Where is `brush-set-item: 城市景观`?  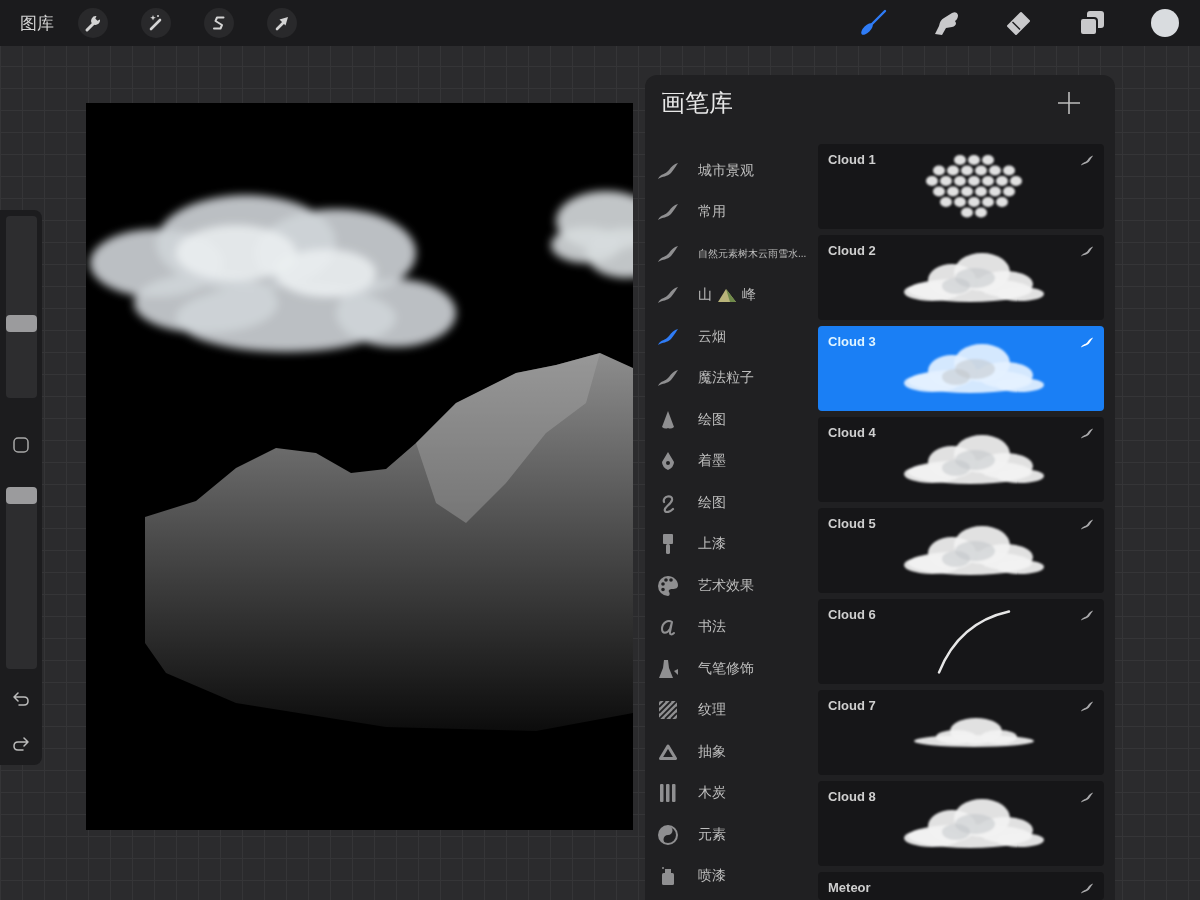
brush-set-item: 城市景观 is located at coordinates (731, 171).